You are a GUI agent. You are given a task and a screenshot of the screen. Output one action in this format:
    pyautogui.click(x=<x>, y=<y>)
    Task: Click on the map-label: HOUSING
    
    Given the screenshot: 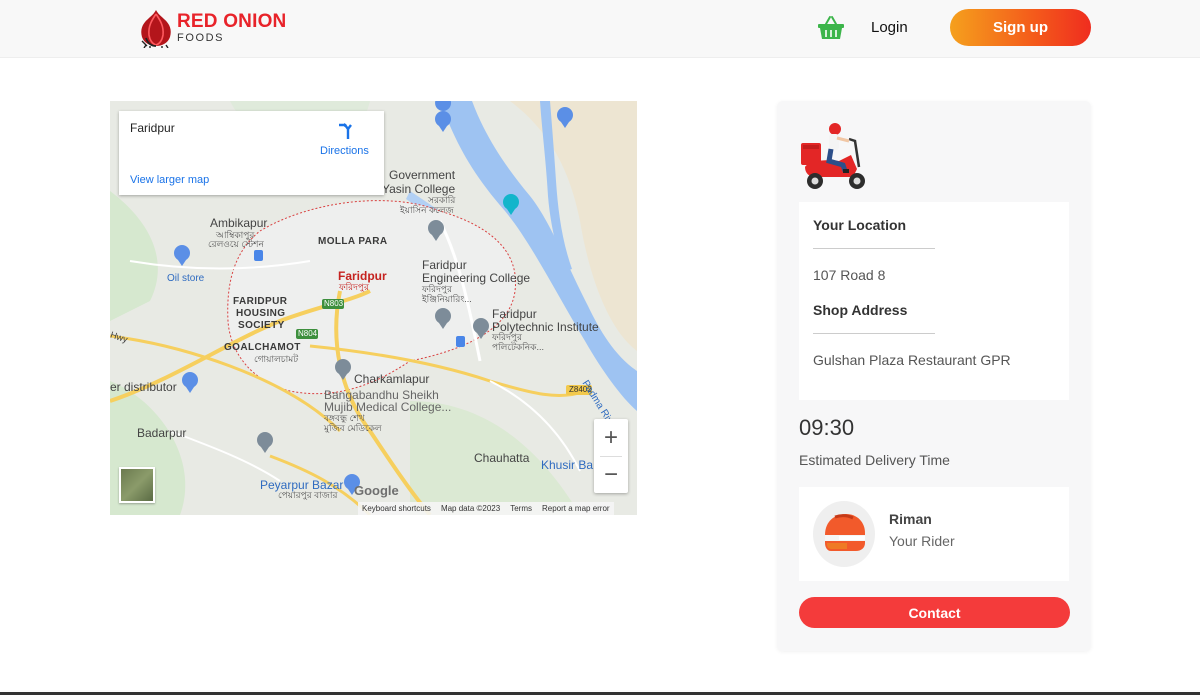 What is the action you would take?
    pyautogui.click(x=261, y=313)
    